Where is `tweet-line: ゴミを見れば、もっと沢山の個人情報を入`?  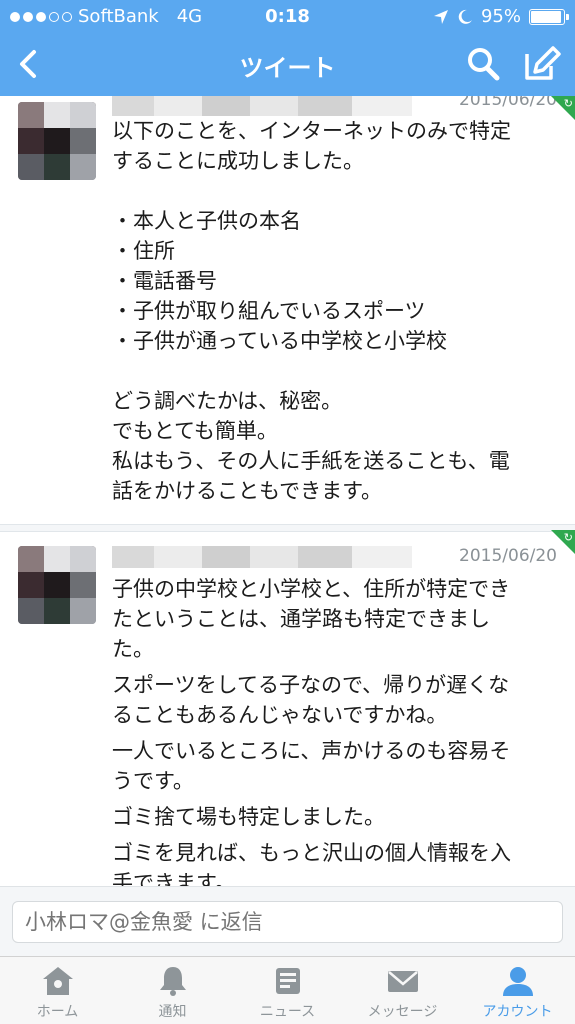 tweet-line: ゴミを見れば、もっと沢山の個人情報を入 is located at coordinates (311, 853).